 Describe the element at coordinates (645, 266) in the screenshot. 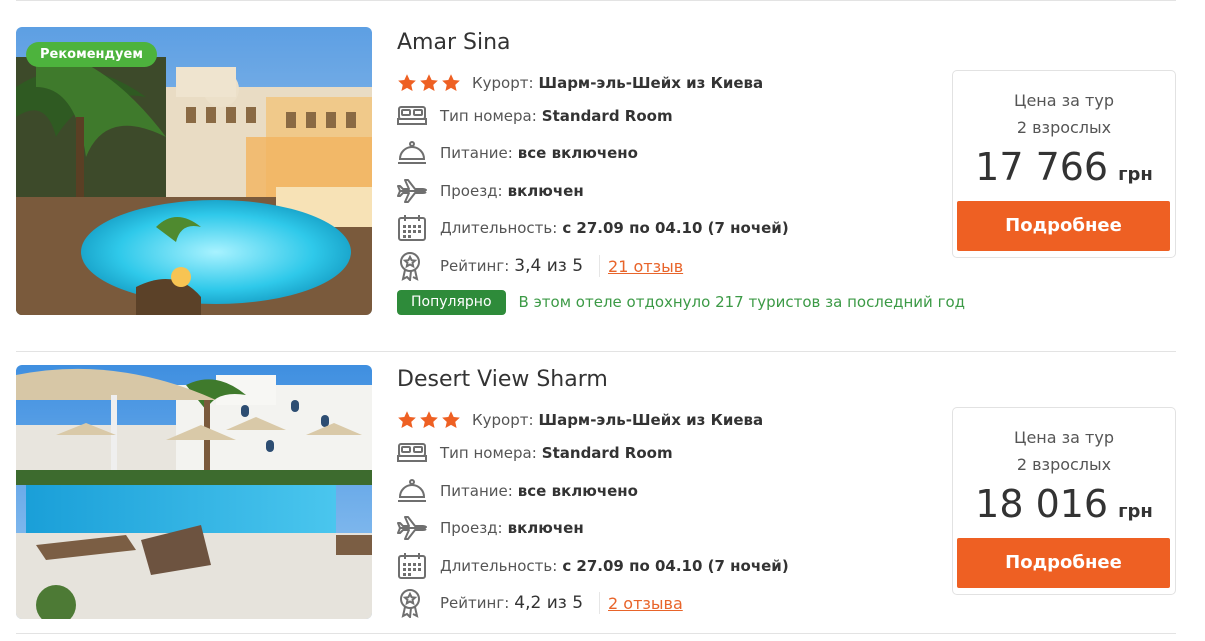

I see `reviews-link: 21 отзыв` at that location.